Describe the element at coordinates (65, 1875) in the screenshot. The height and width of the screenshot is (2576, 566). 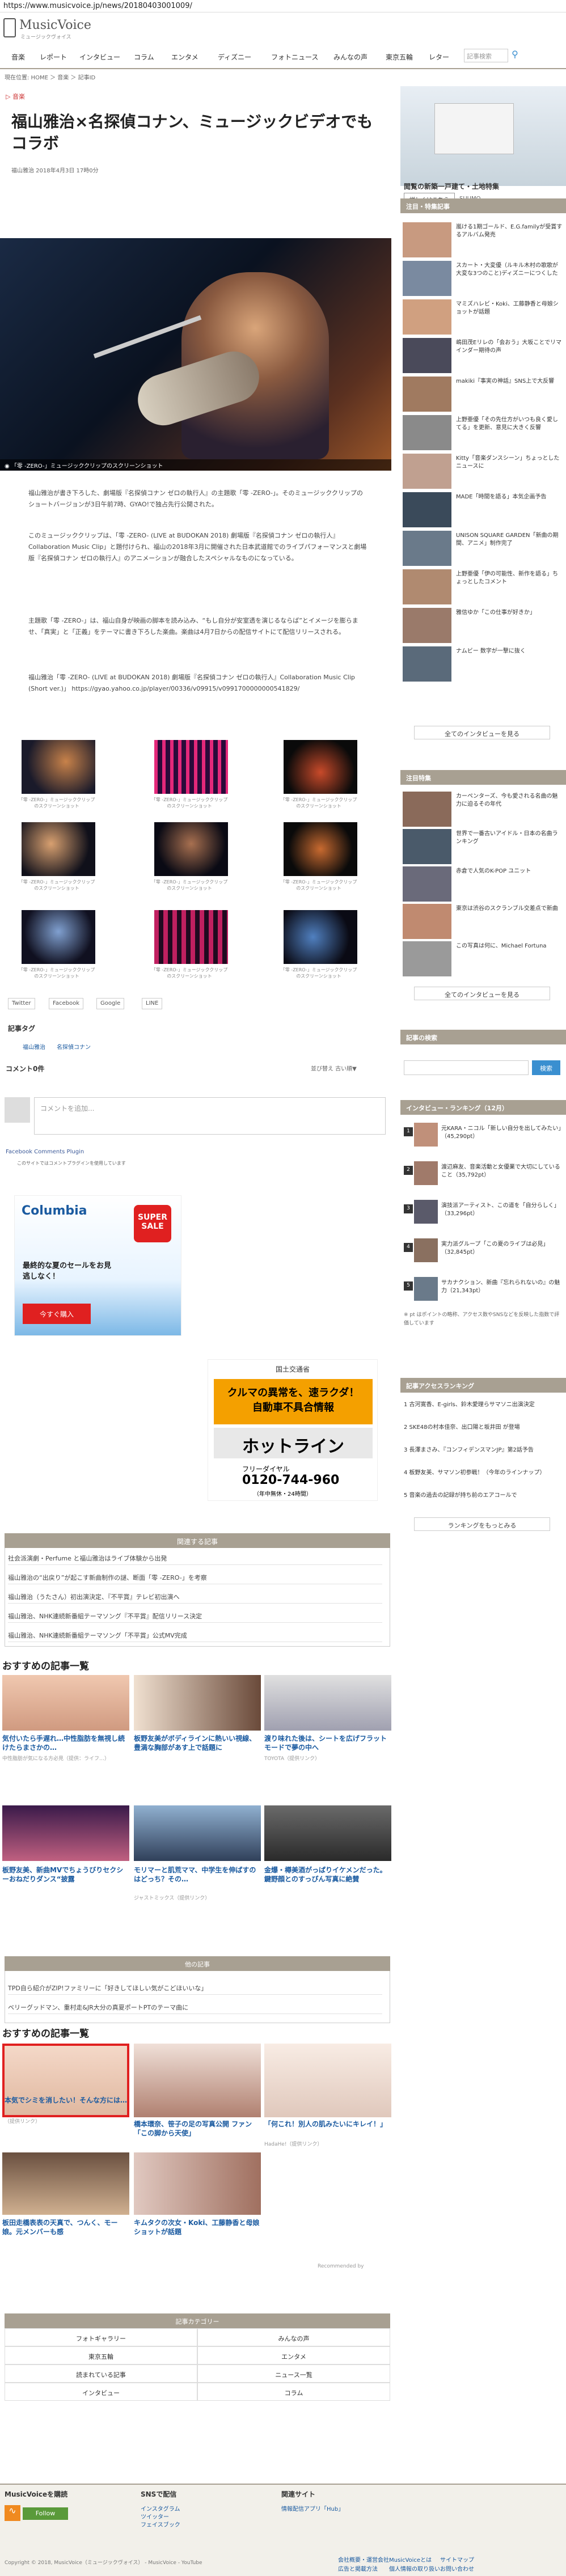
I see `rec-title-4: 板野友美、新曲MVでちょうびりセクシーおねだりダンス“披露` at that location.